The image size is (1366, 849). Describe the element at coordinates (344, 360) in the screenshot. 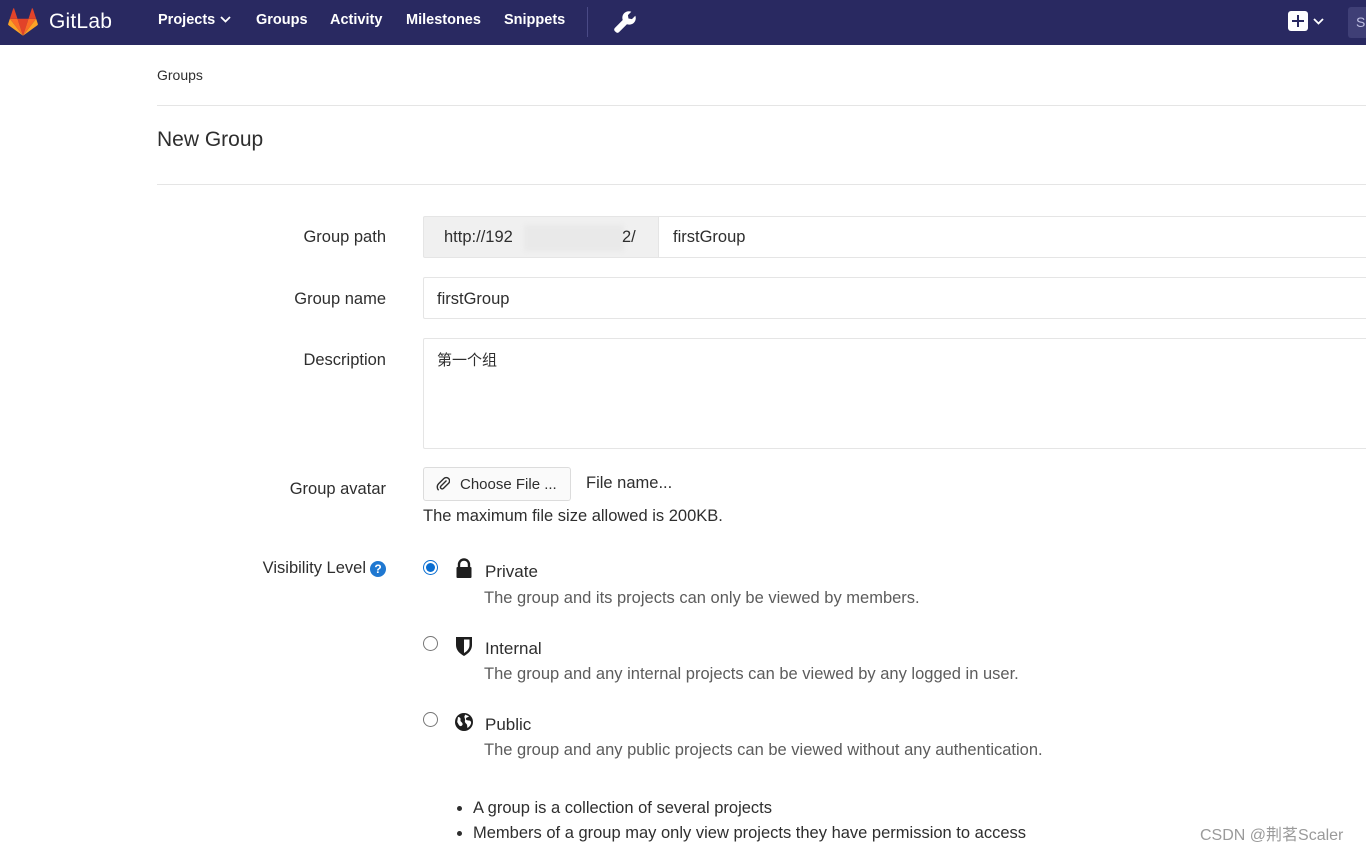

I see `description-label: Description` at that location.